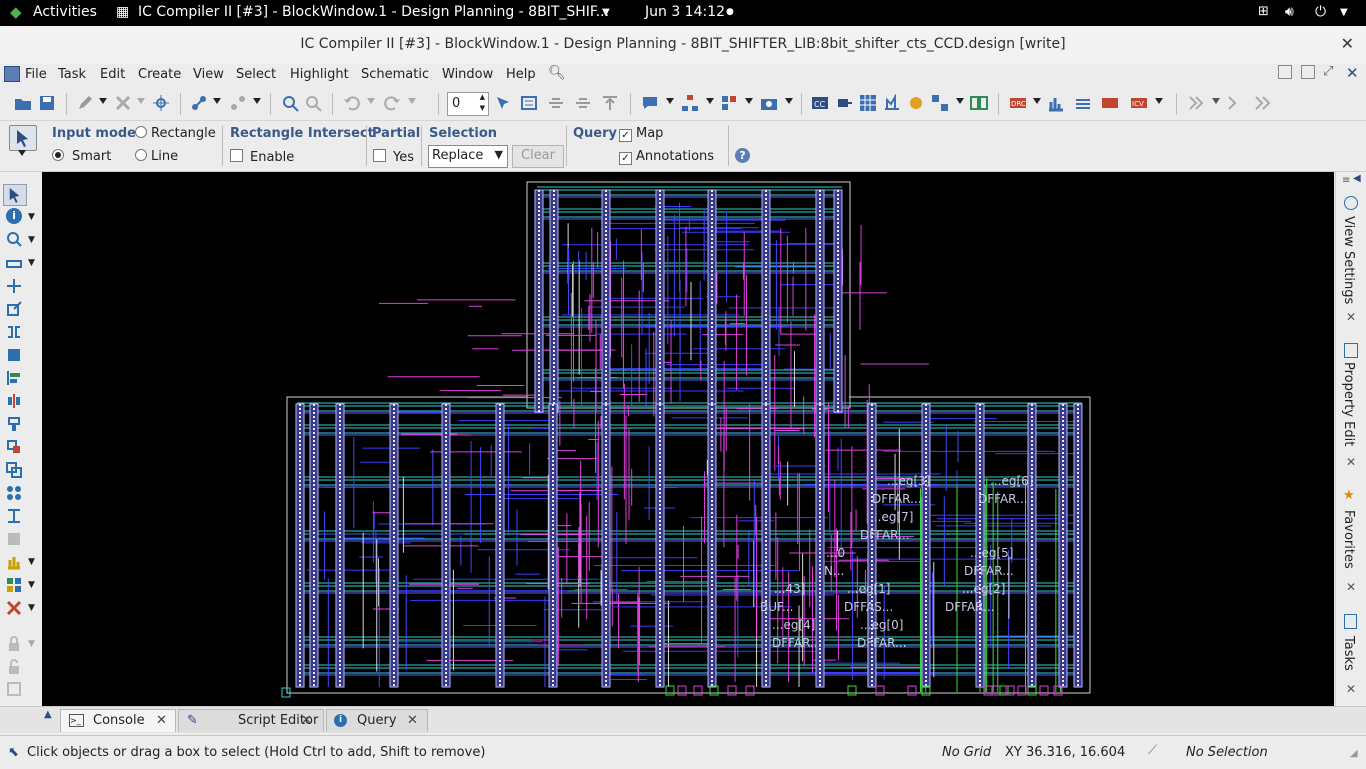  I want to click on remove-icon, so click(14, 608).